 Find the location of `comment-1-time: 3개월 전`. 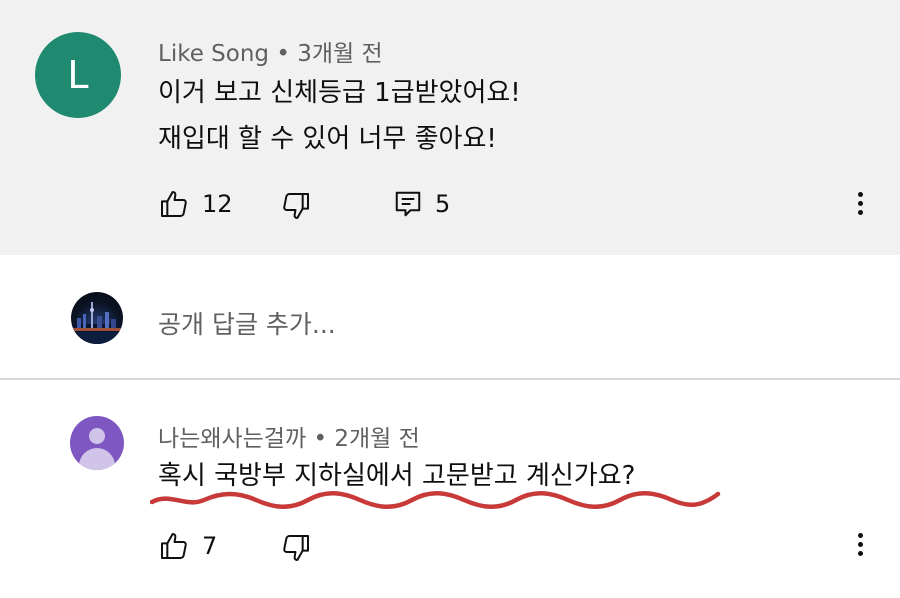

comment-1-time: 3개월 전 is located at coordinates (340, 54).